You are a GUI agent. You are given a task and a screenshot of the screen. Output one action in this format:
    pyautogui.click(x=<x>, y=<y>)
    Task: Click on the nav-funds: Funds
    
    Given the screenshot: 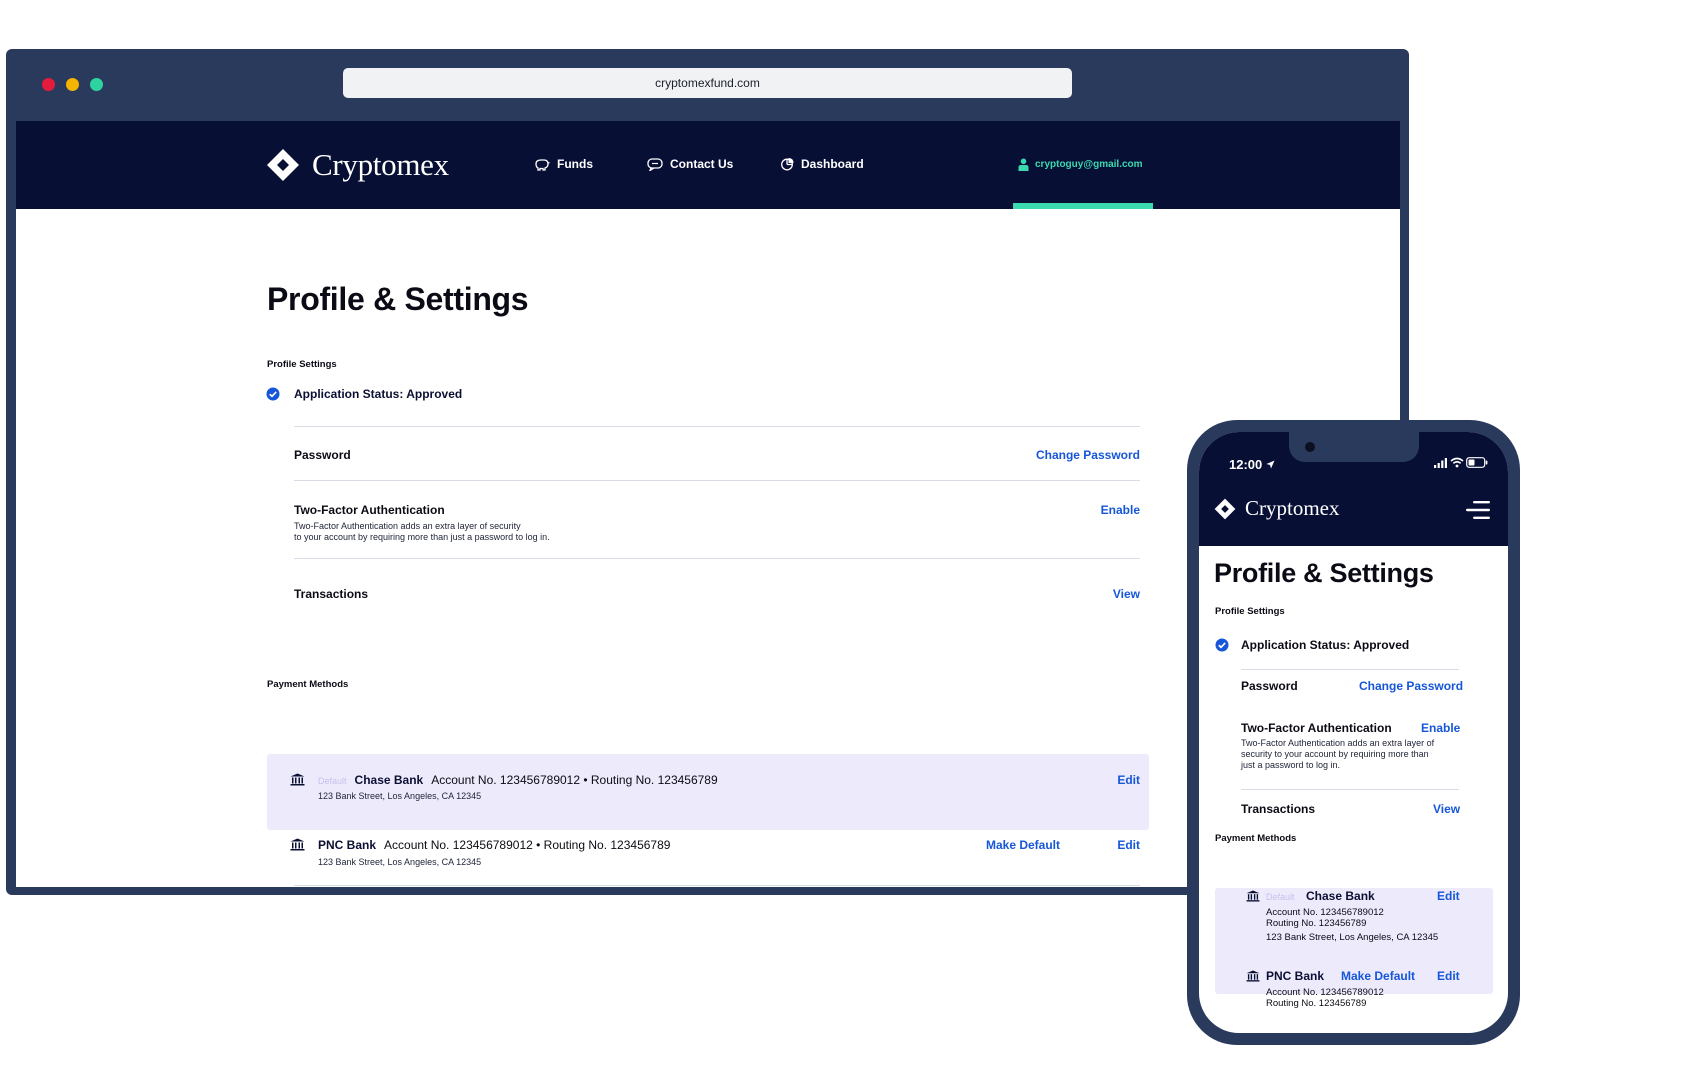 What is the action you would take?
    pyautogui.click(x=563, y=164)
    